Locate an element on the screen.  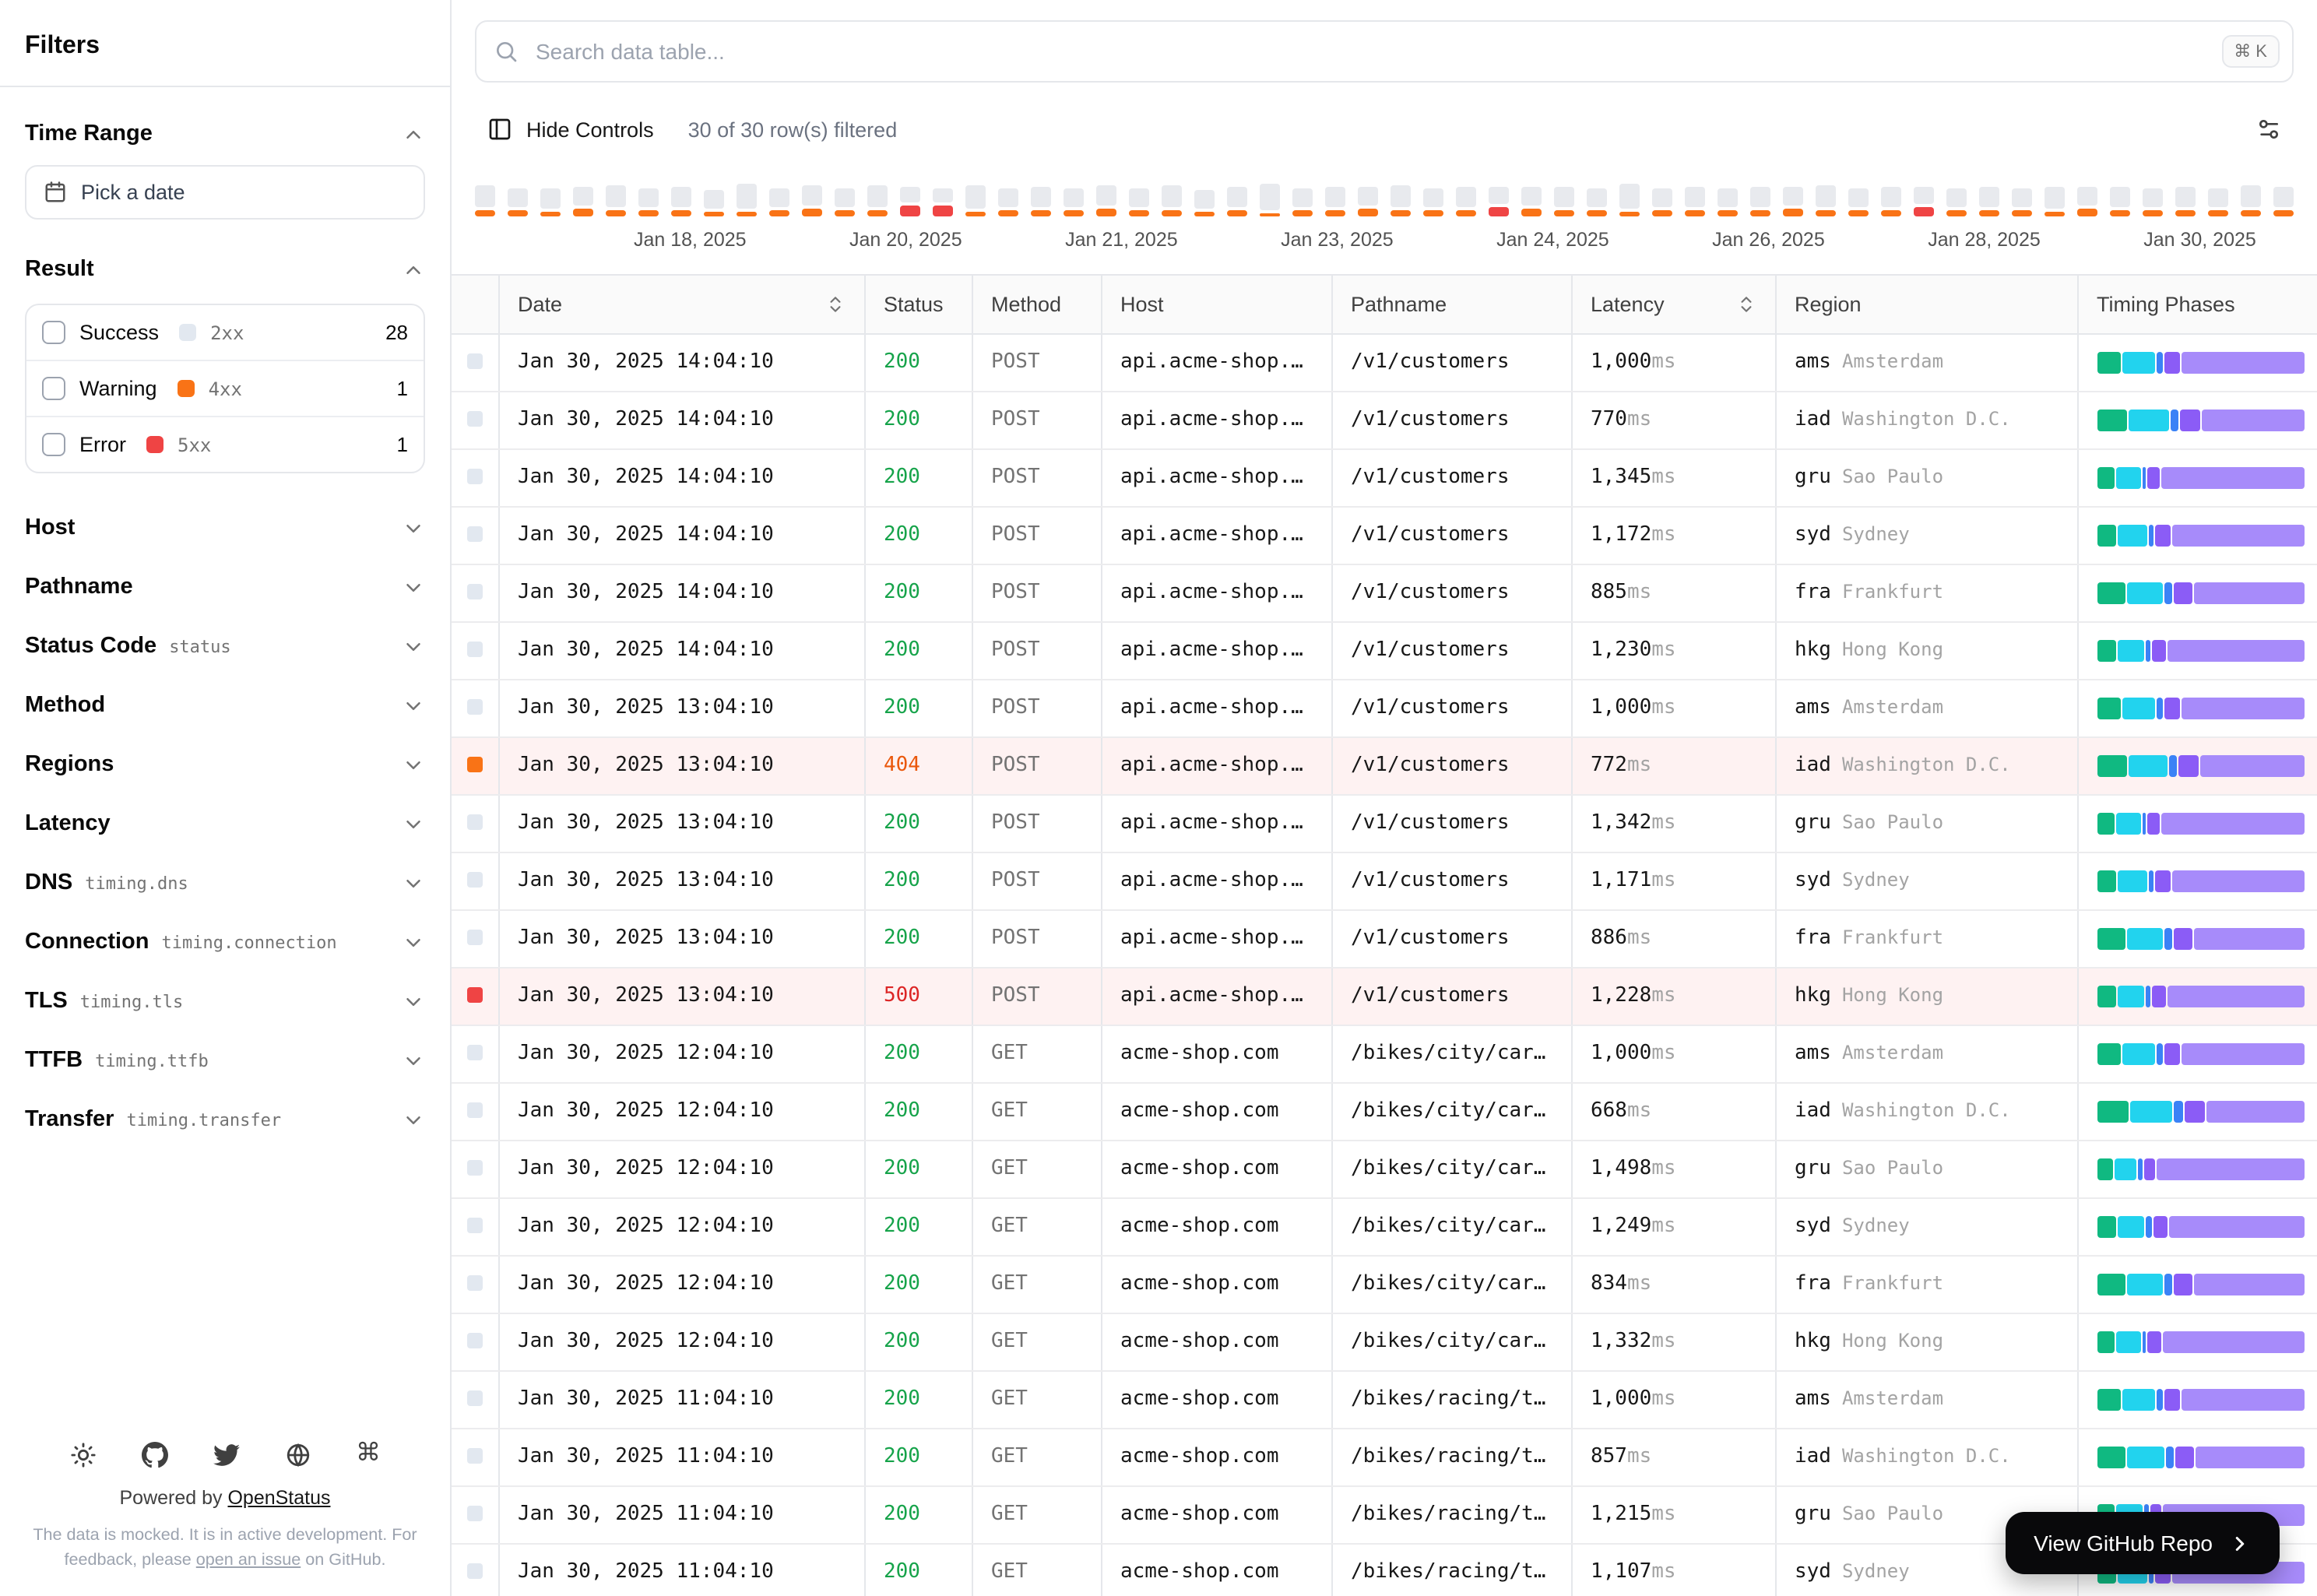
sidebar-section-status-code: Status Code status is located at coordinates (225, 646).